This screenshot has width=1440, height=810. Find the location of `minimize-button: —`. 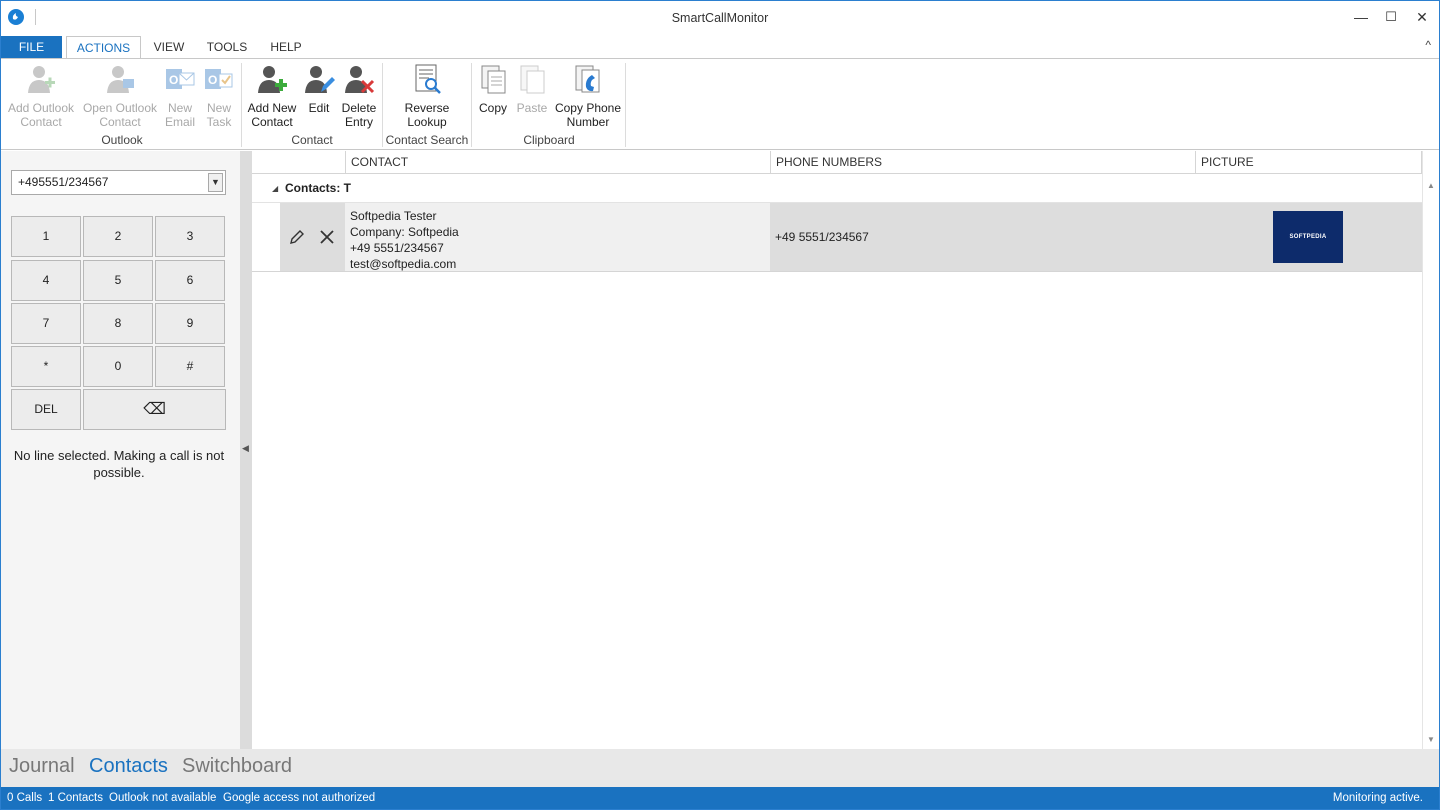

minimize-button: — is located at coordinates (1361, 17).